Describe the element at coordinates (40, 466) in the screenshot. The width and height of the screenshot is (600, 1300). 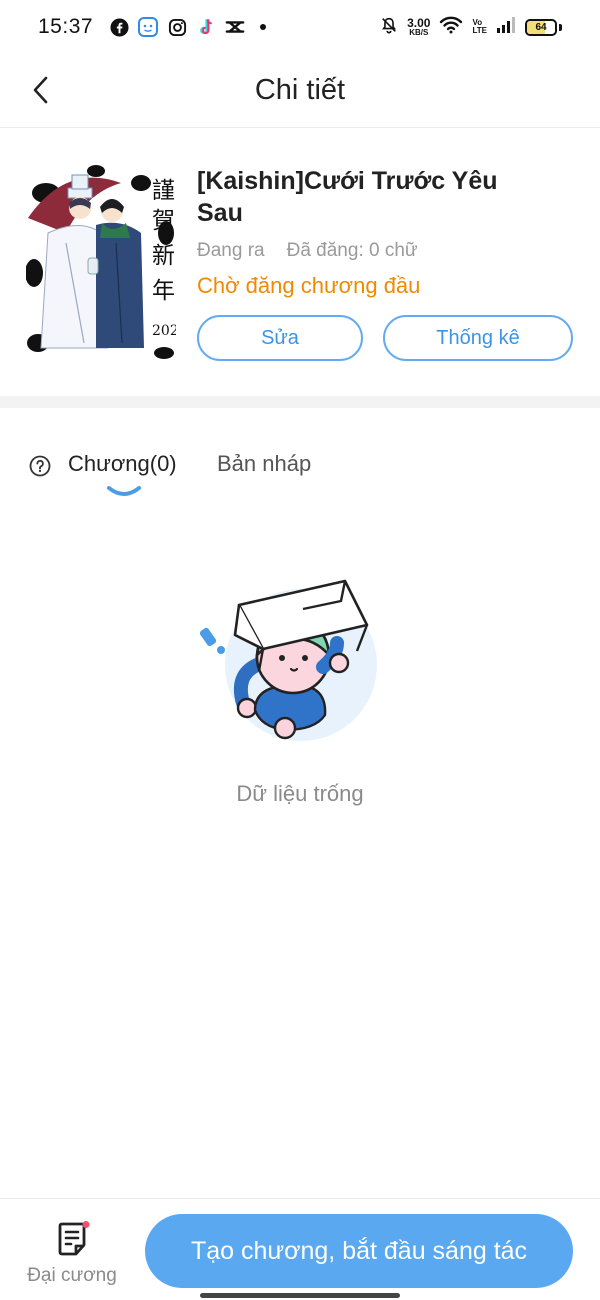
I see `help-icon` at that location.